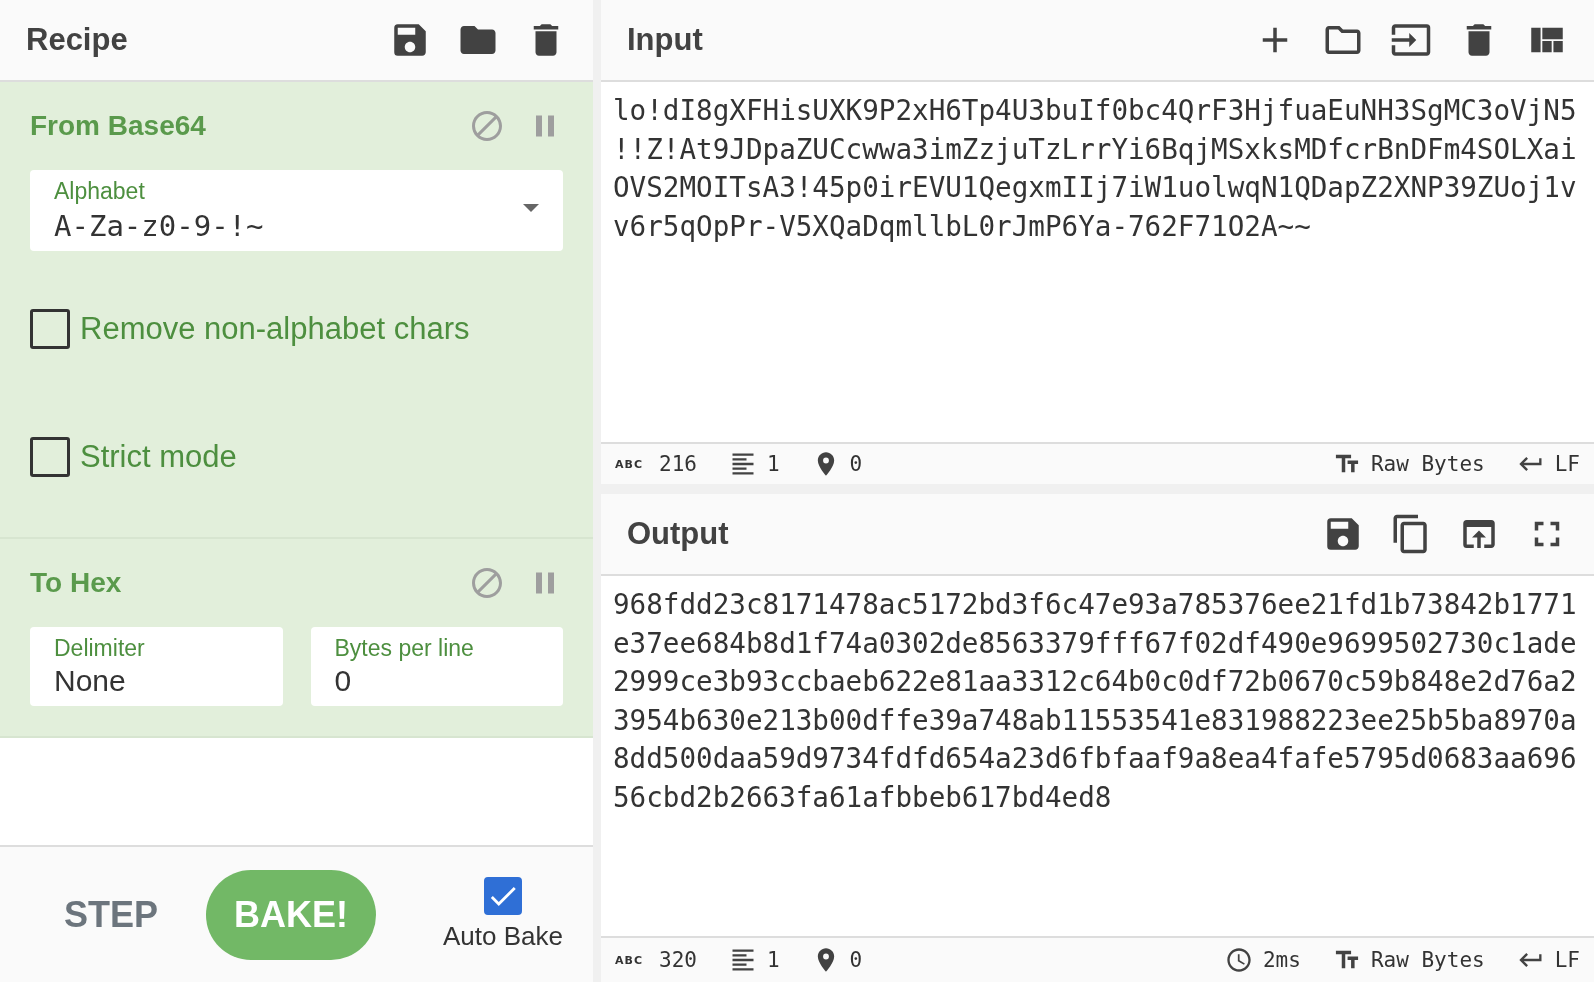  I want to click on clock-icon, so click(1238, 960).